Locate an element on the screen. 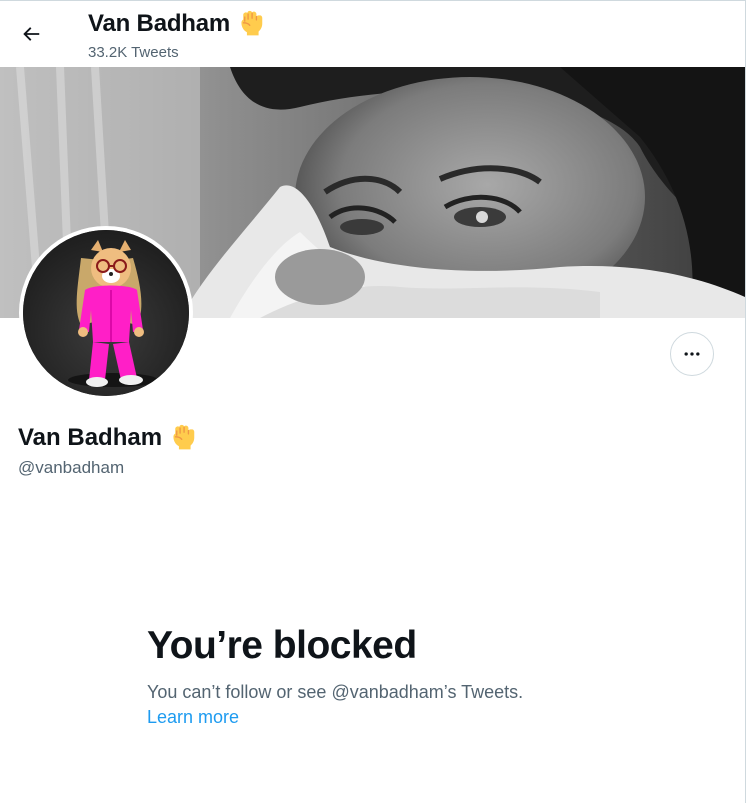 The width and height of the screenshot is (750, 803). more-horizontal-icon is located at coordinates (692, 354).